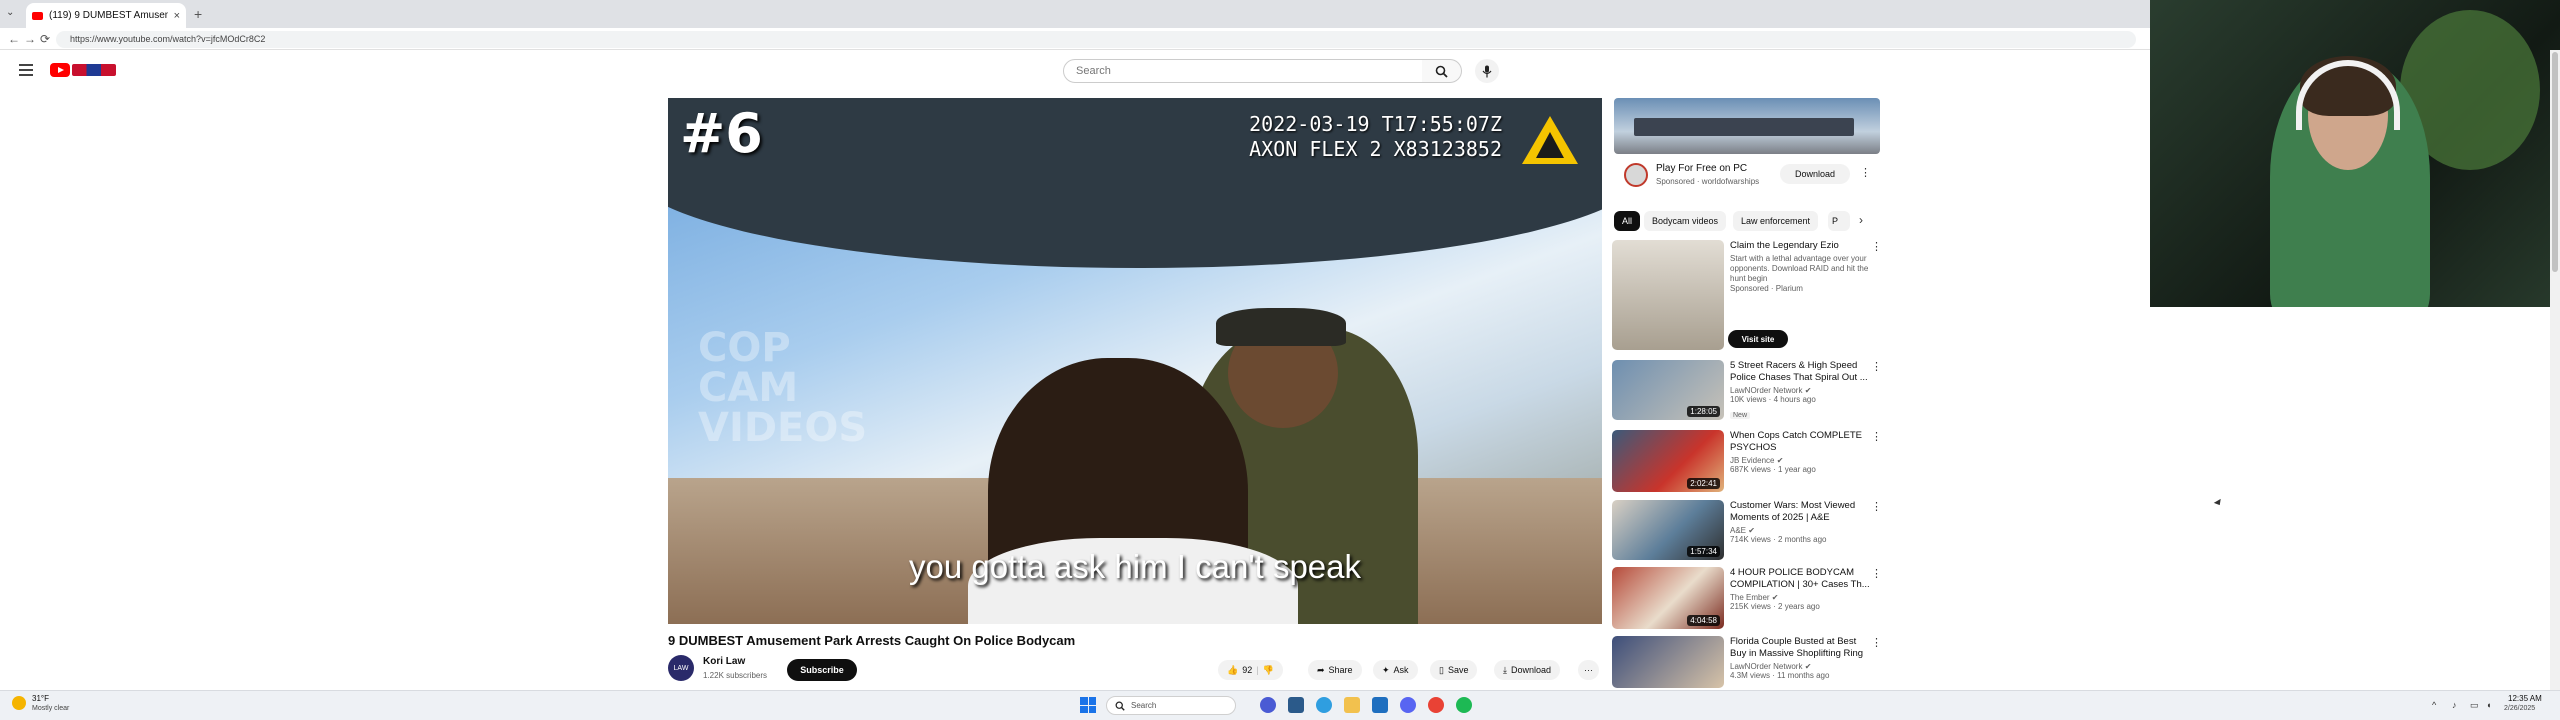 Image resolution: width=2560 pixels, height=720 pixels. I want to click on taskbar-search: Search, so click(1171, 705).